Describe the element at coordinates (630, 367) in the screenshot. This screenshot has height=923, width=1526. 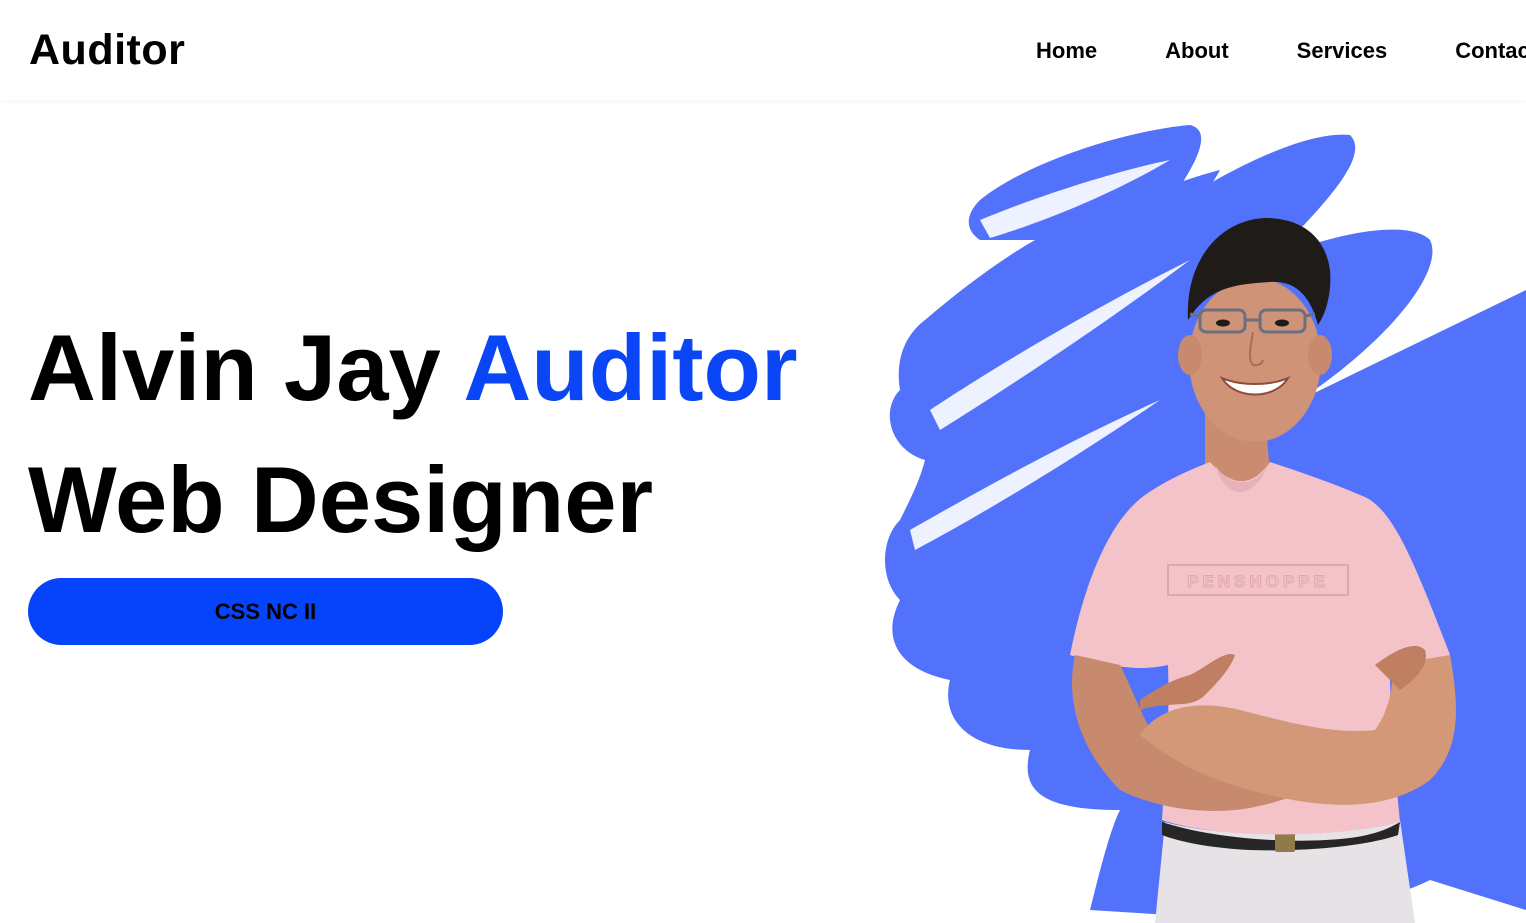
I see `hero-last-name: Auditor` at that location.